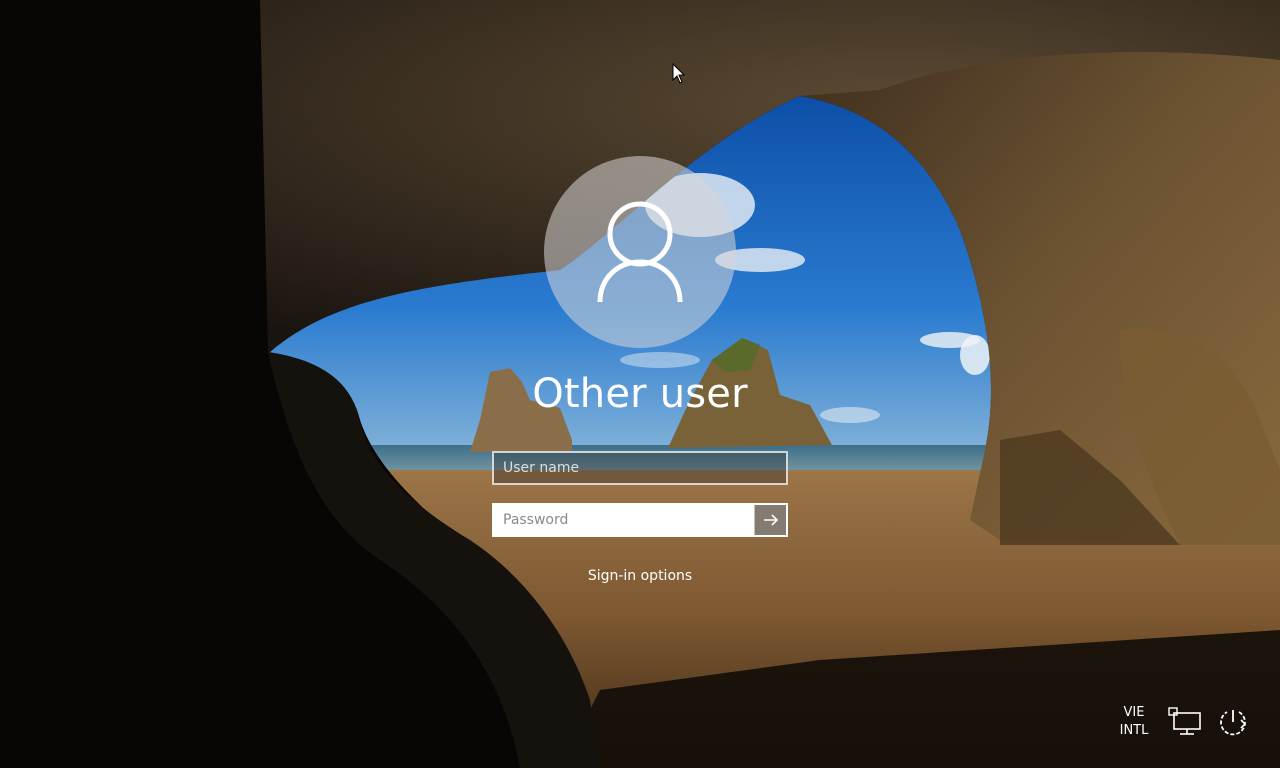 The height and width of the screenshot is (768, 1280). I want to click on language-layout: INTL, so click(1134, 730).